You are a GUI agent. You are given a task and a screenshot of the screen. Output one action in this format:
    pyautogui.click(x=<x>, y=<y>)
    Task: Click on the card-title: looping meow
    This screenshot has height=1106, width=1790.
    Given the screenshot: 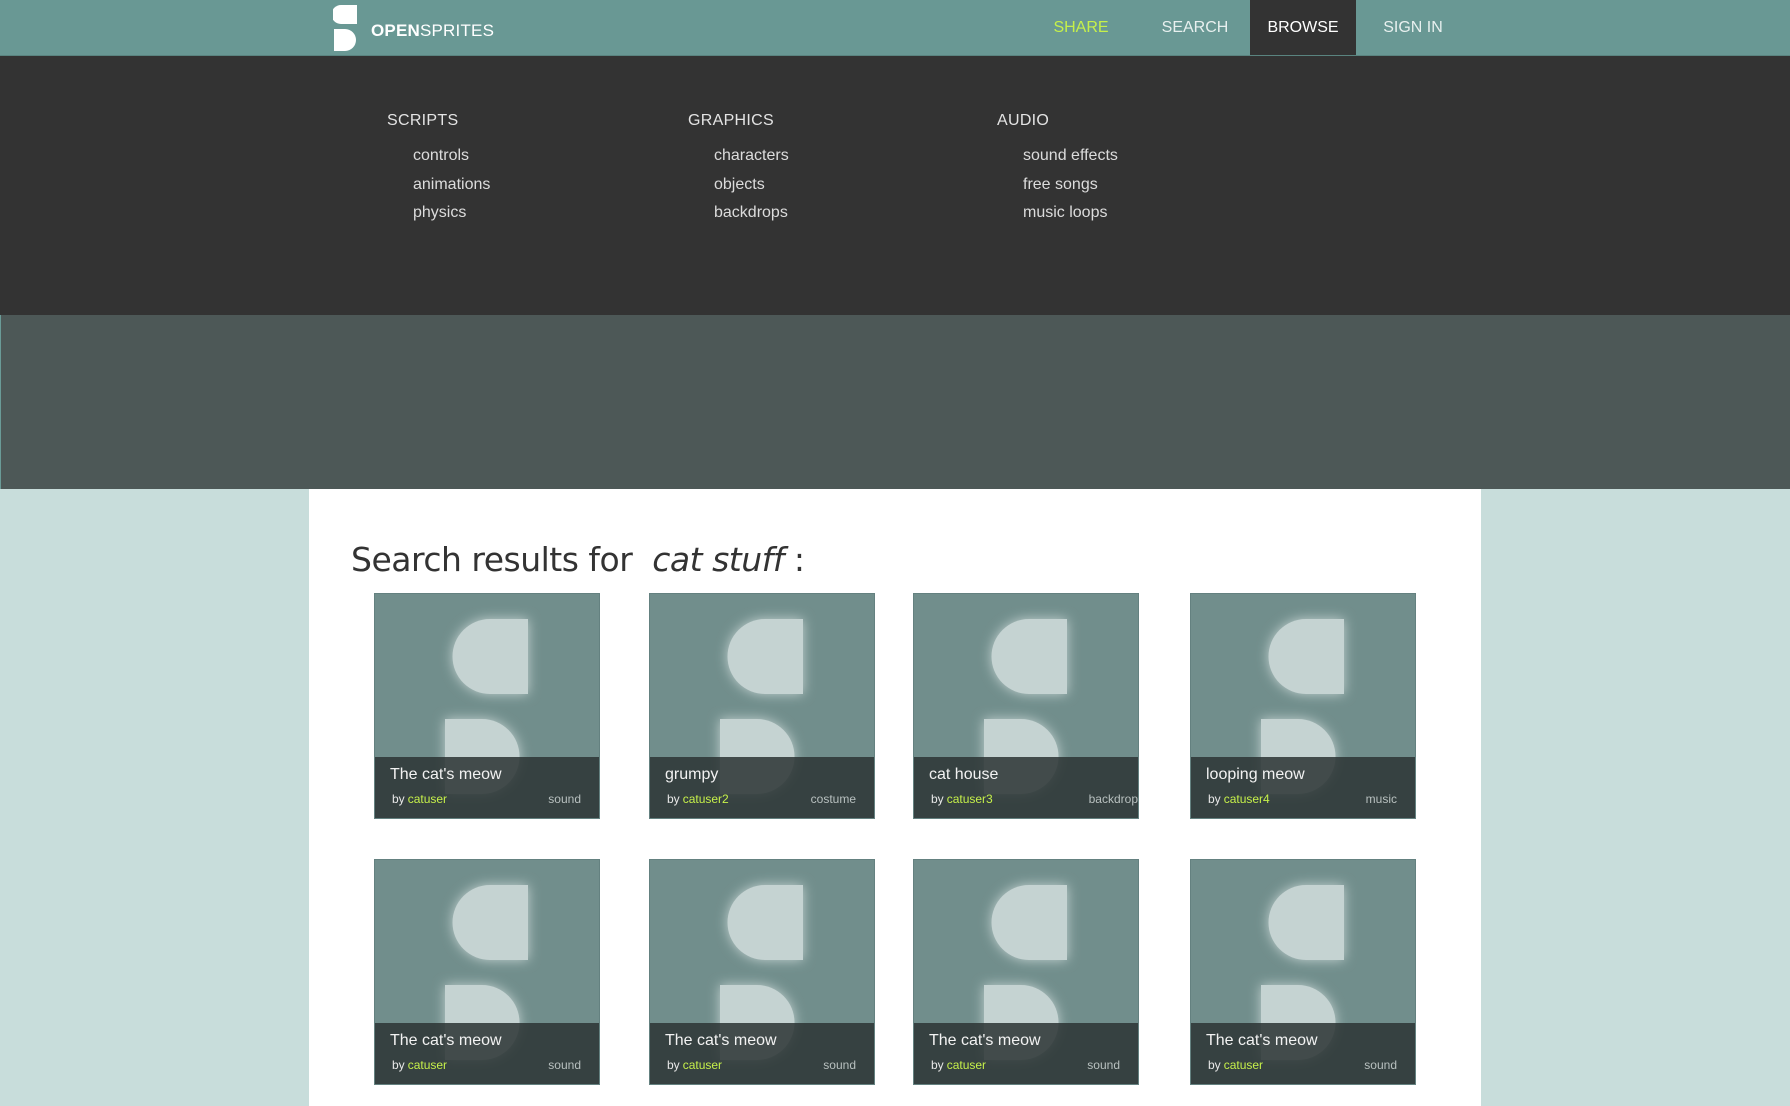 What is the action you would take?
    pyautogui.click(x=1255, y=775)
    